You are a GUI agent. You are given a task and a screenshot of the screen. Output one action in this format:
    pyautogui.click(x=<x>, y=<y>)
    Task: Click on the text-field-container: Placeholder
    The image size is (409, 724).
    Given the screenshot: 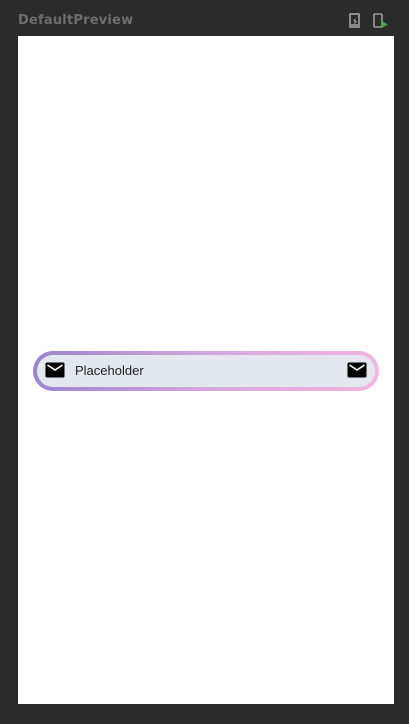 What is the action you would take?
    pyautogui.click(x=206, y=372)
    